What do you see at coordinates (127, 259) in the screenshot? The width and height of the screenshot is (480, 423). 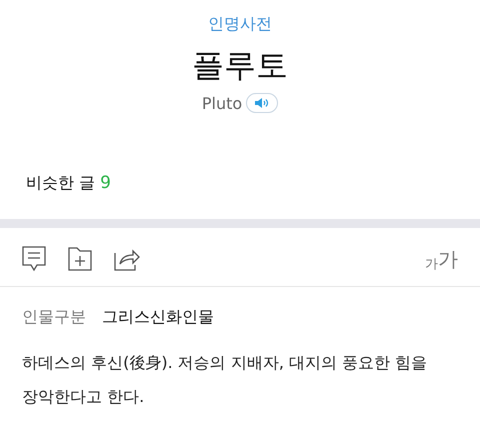 I see `share-icon` at bounding box center [127, 259].